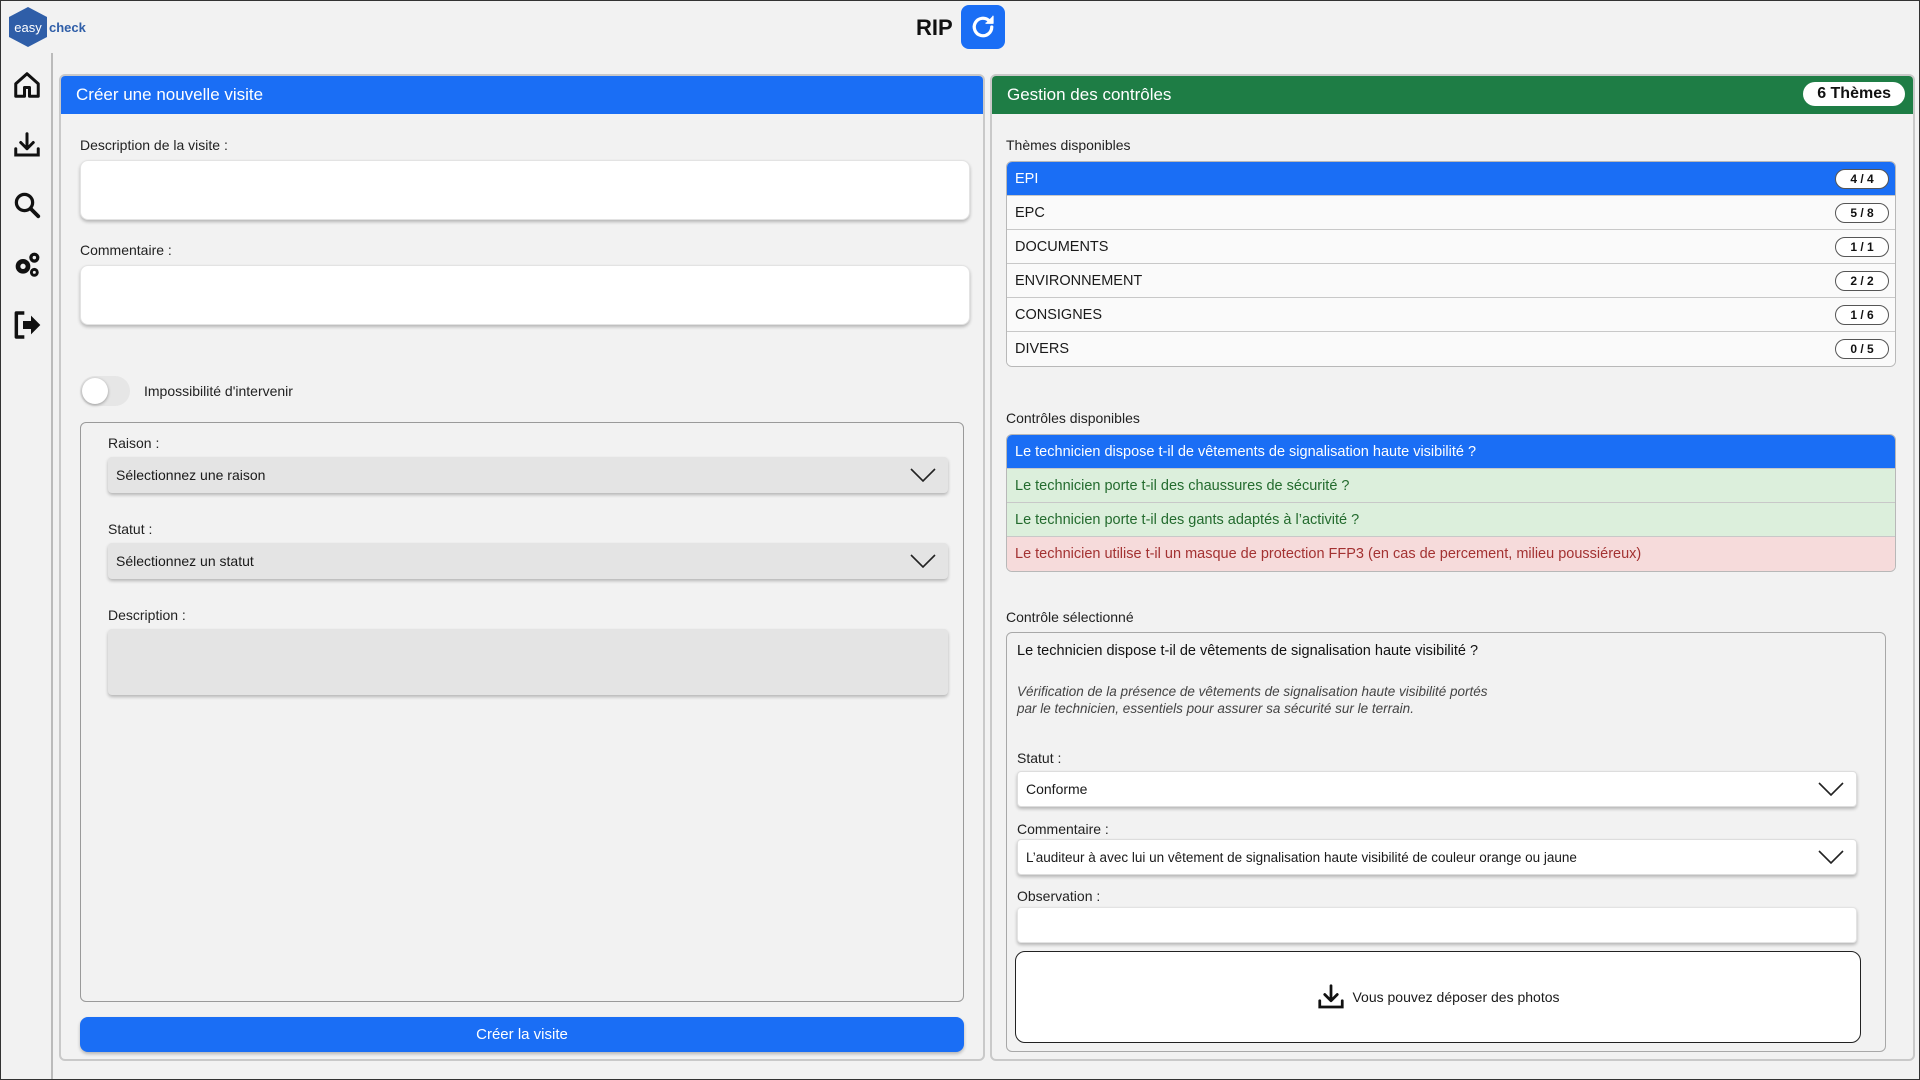 The width and height of the screenshot is (1920, 1080). What do you see at coordinates (1451, 247) in the screenshot?
I see `theme-item: DOCUMENTS 1 / 1` at bounding box center [1451, 247].